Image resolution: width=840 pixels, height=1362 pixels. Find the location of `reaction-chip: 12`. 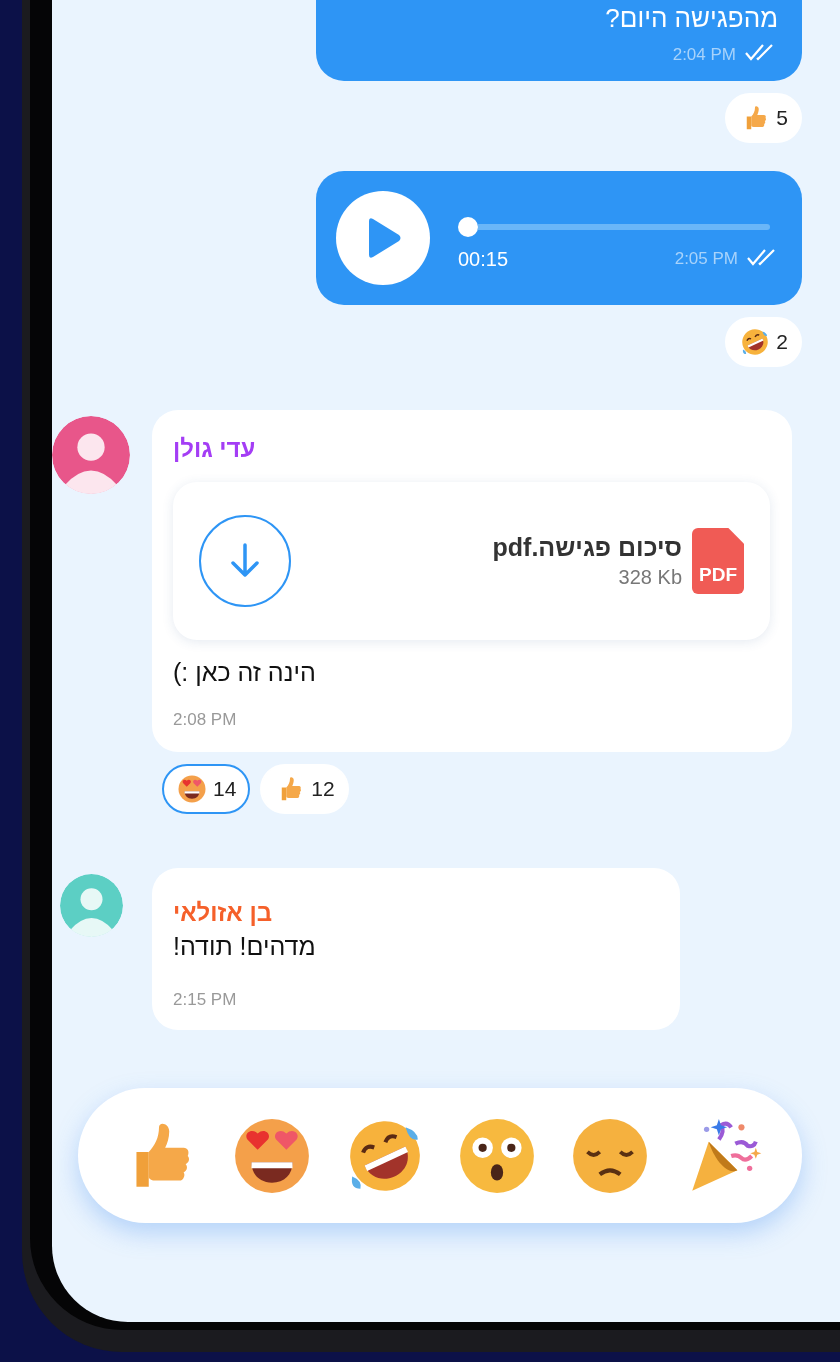

reaction-chip: 12 is located at coordinates (304, 789).